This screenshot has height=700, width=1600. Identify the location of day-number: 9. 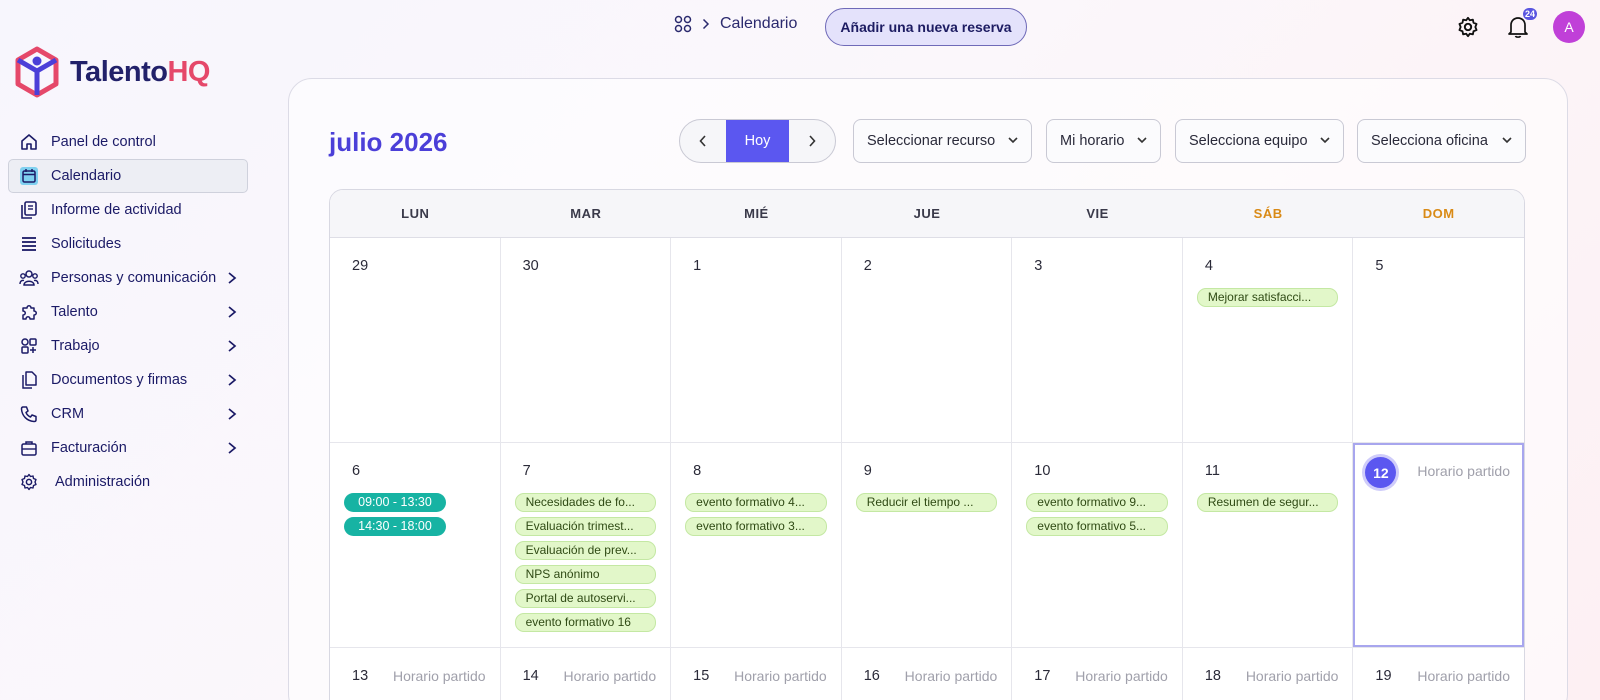
(867, 471).